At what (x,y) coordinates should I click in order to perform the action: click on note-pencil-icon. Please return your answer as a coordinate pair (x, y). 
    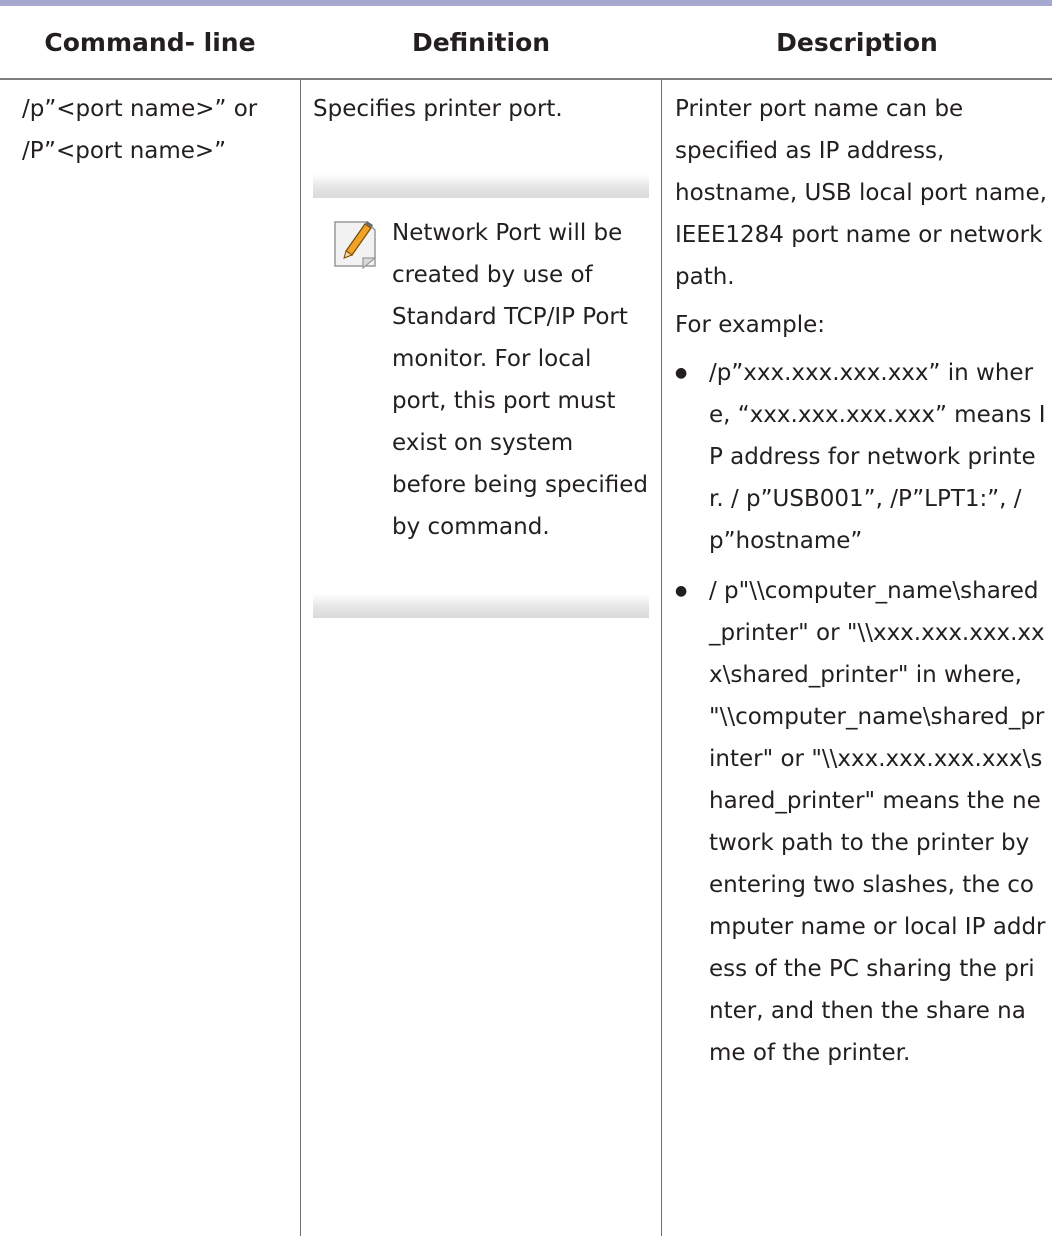
    Looking at the image, I should click on (355, 244).